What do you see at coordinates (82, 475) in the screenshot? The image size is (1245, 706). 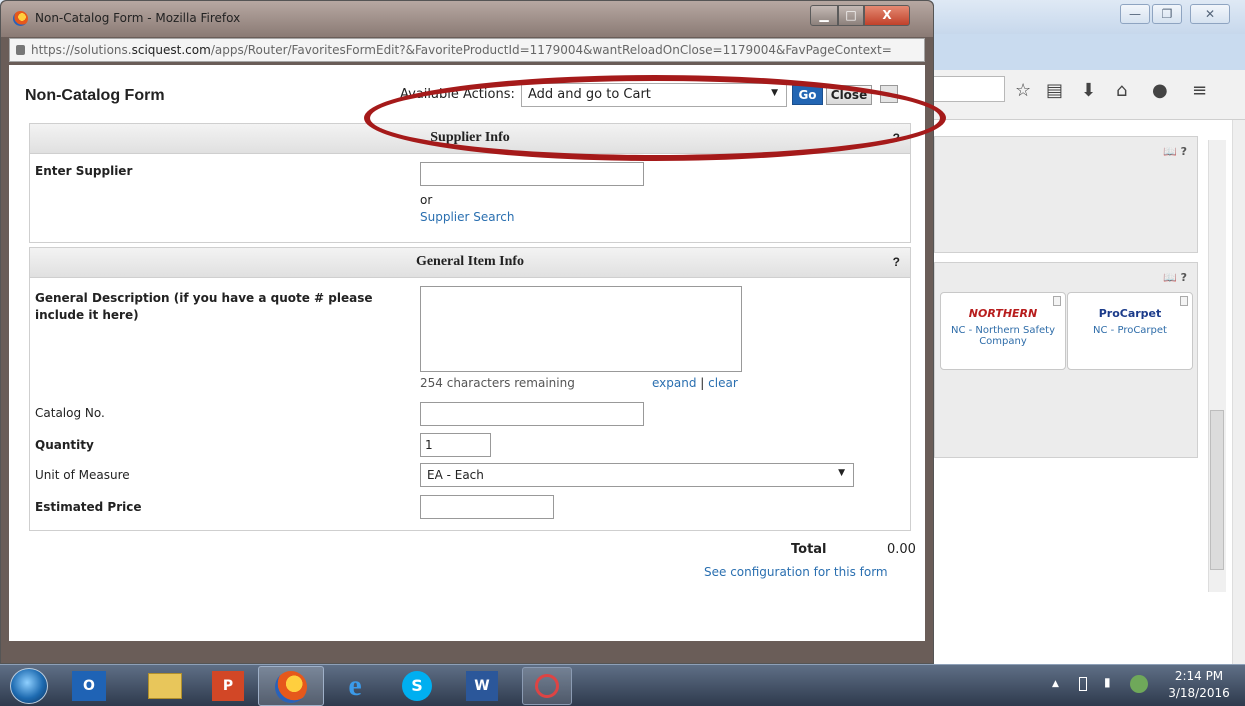 I see `unit-of-measure-label: Unit of Measure` at bounding box center [82, 475].